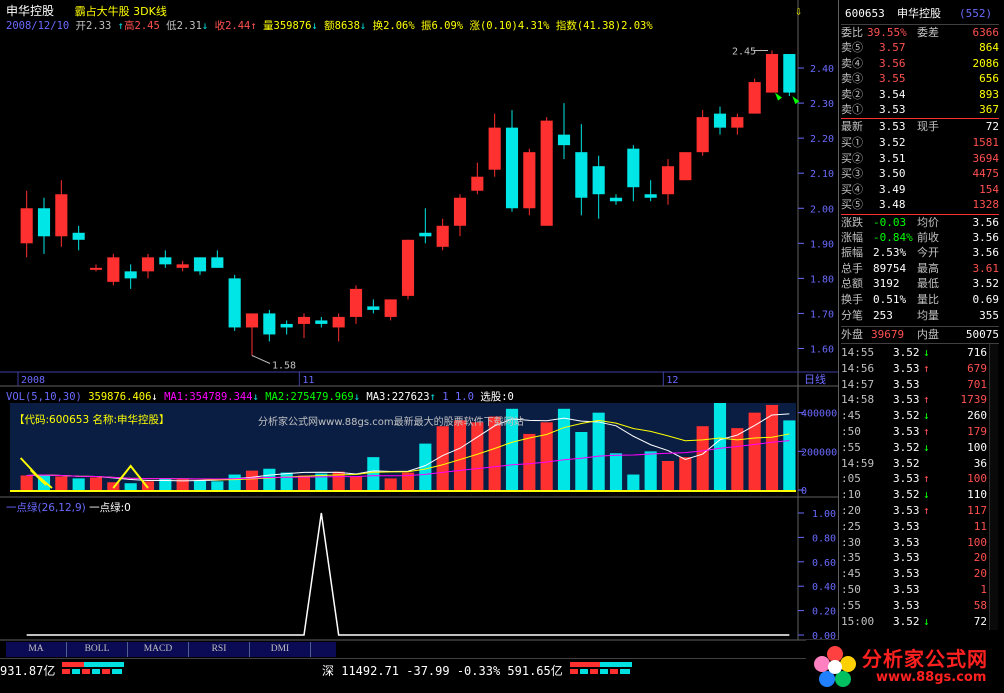  I want to click on tick-row: 14:56 3.53 ↑ 679, so click(915, 369).